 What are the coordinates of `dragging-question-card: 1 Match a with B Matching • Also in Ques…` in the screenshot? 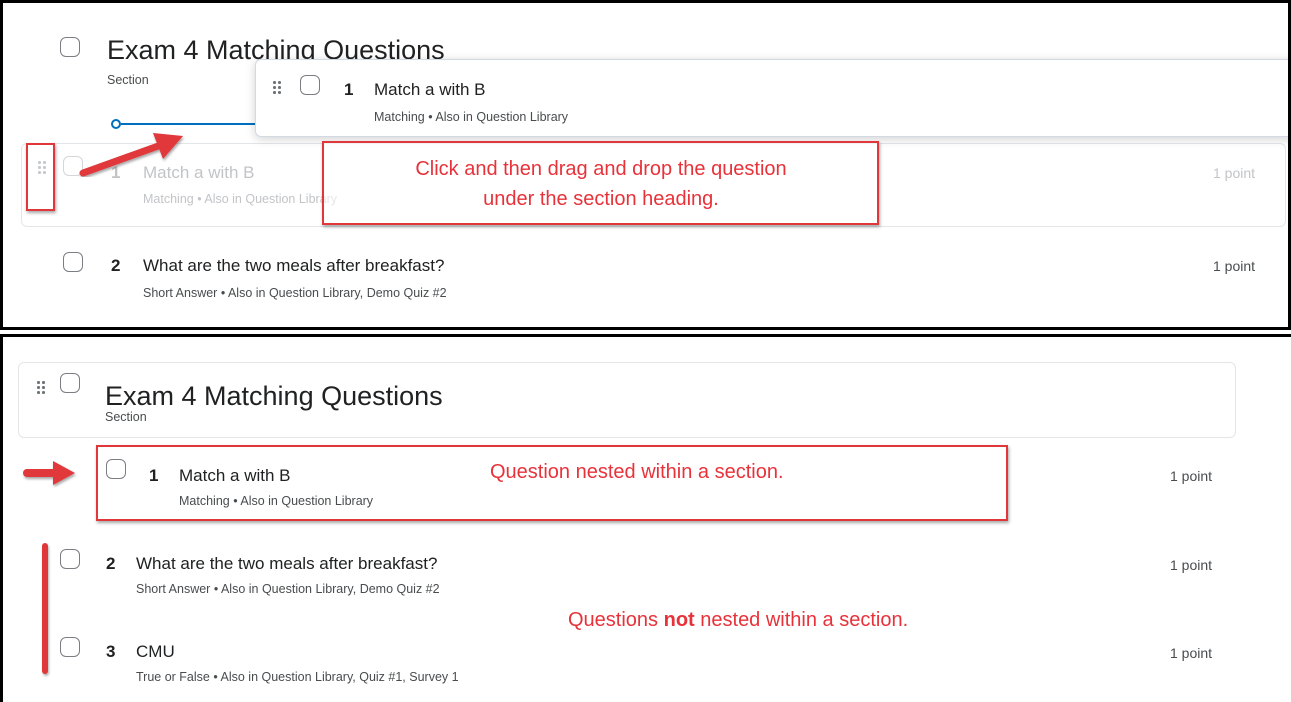 It's located at (771, 98).